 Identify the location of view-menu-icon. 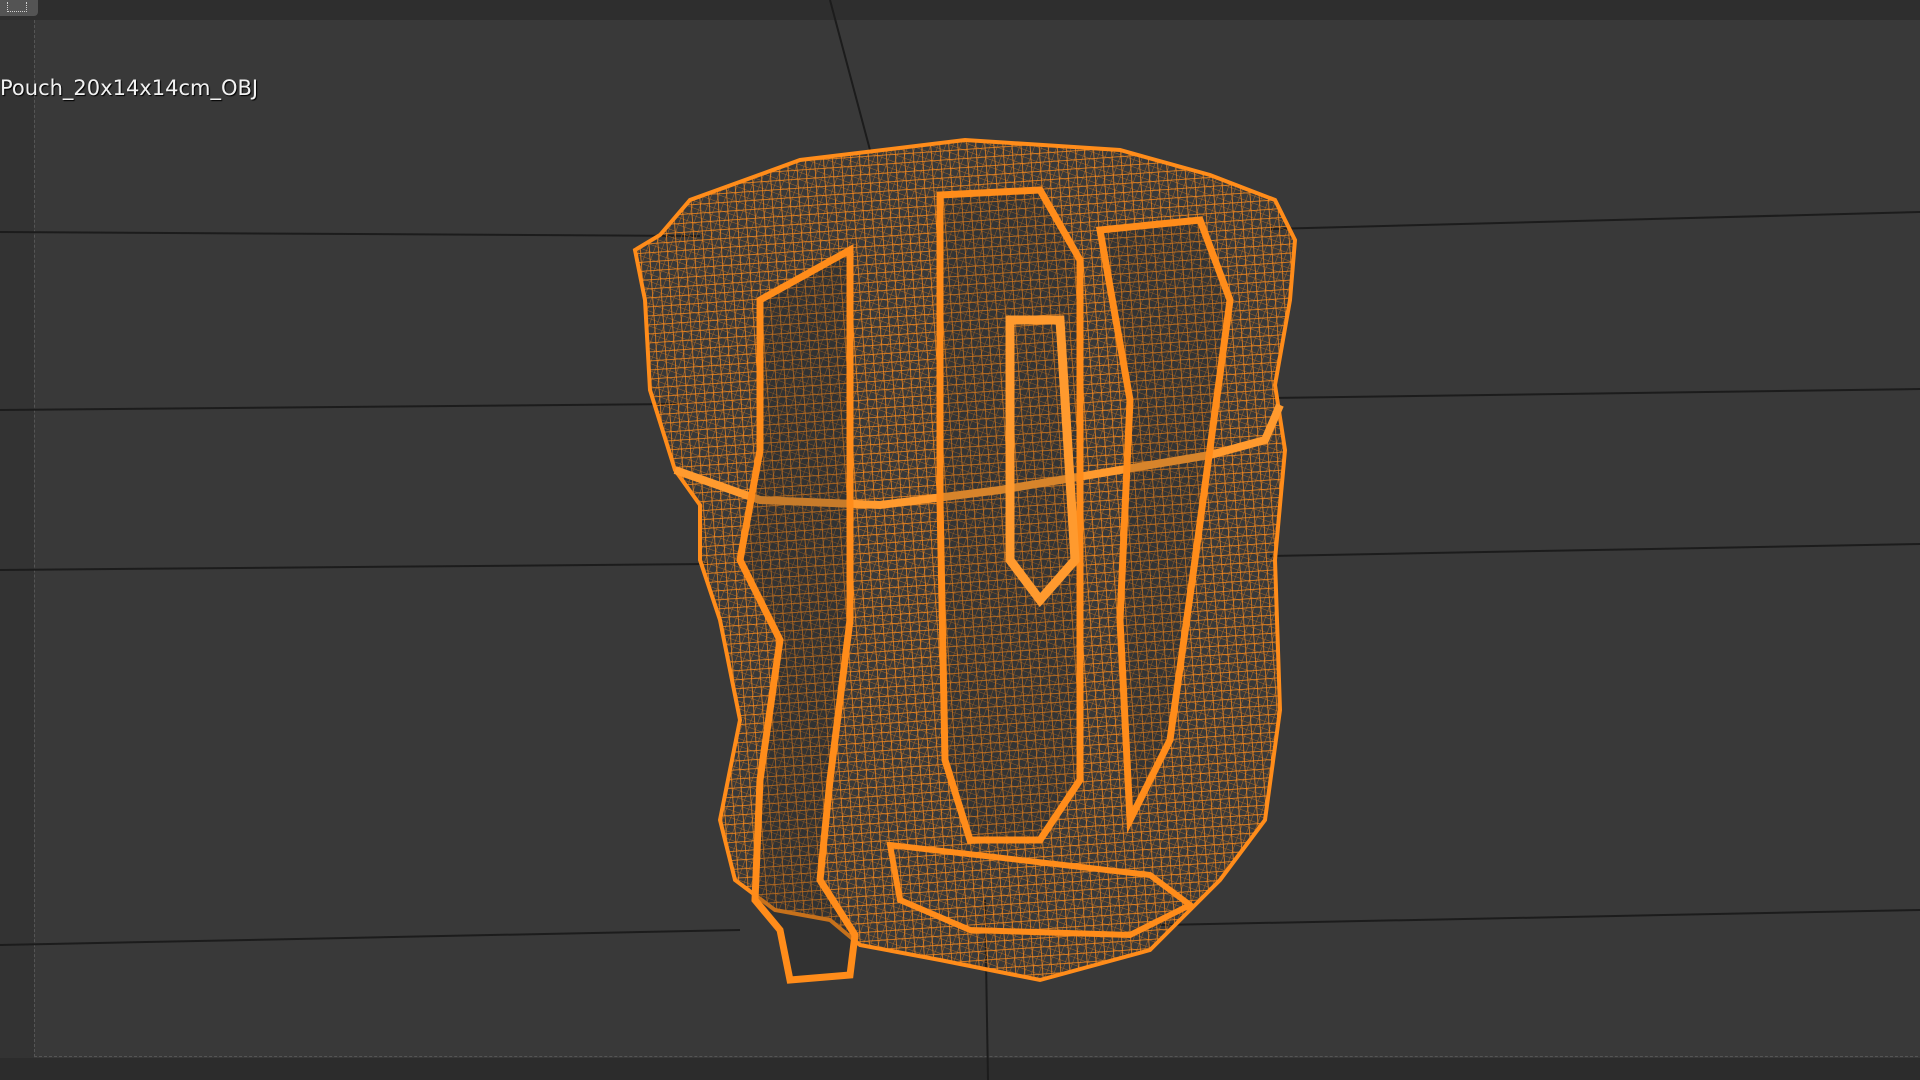
(19, 8).